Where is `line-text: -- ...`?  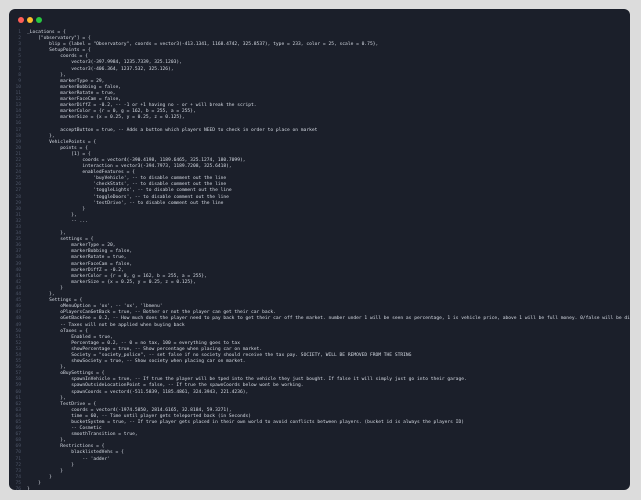
line-text: -- ... is located at coordinates (57, 221).